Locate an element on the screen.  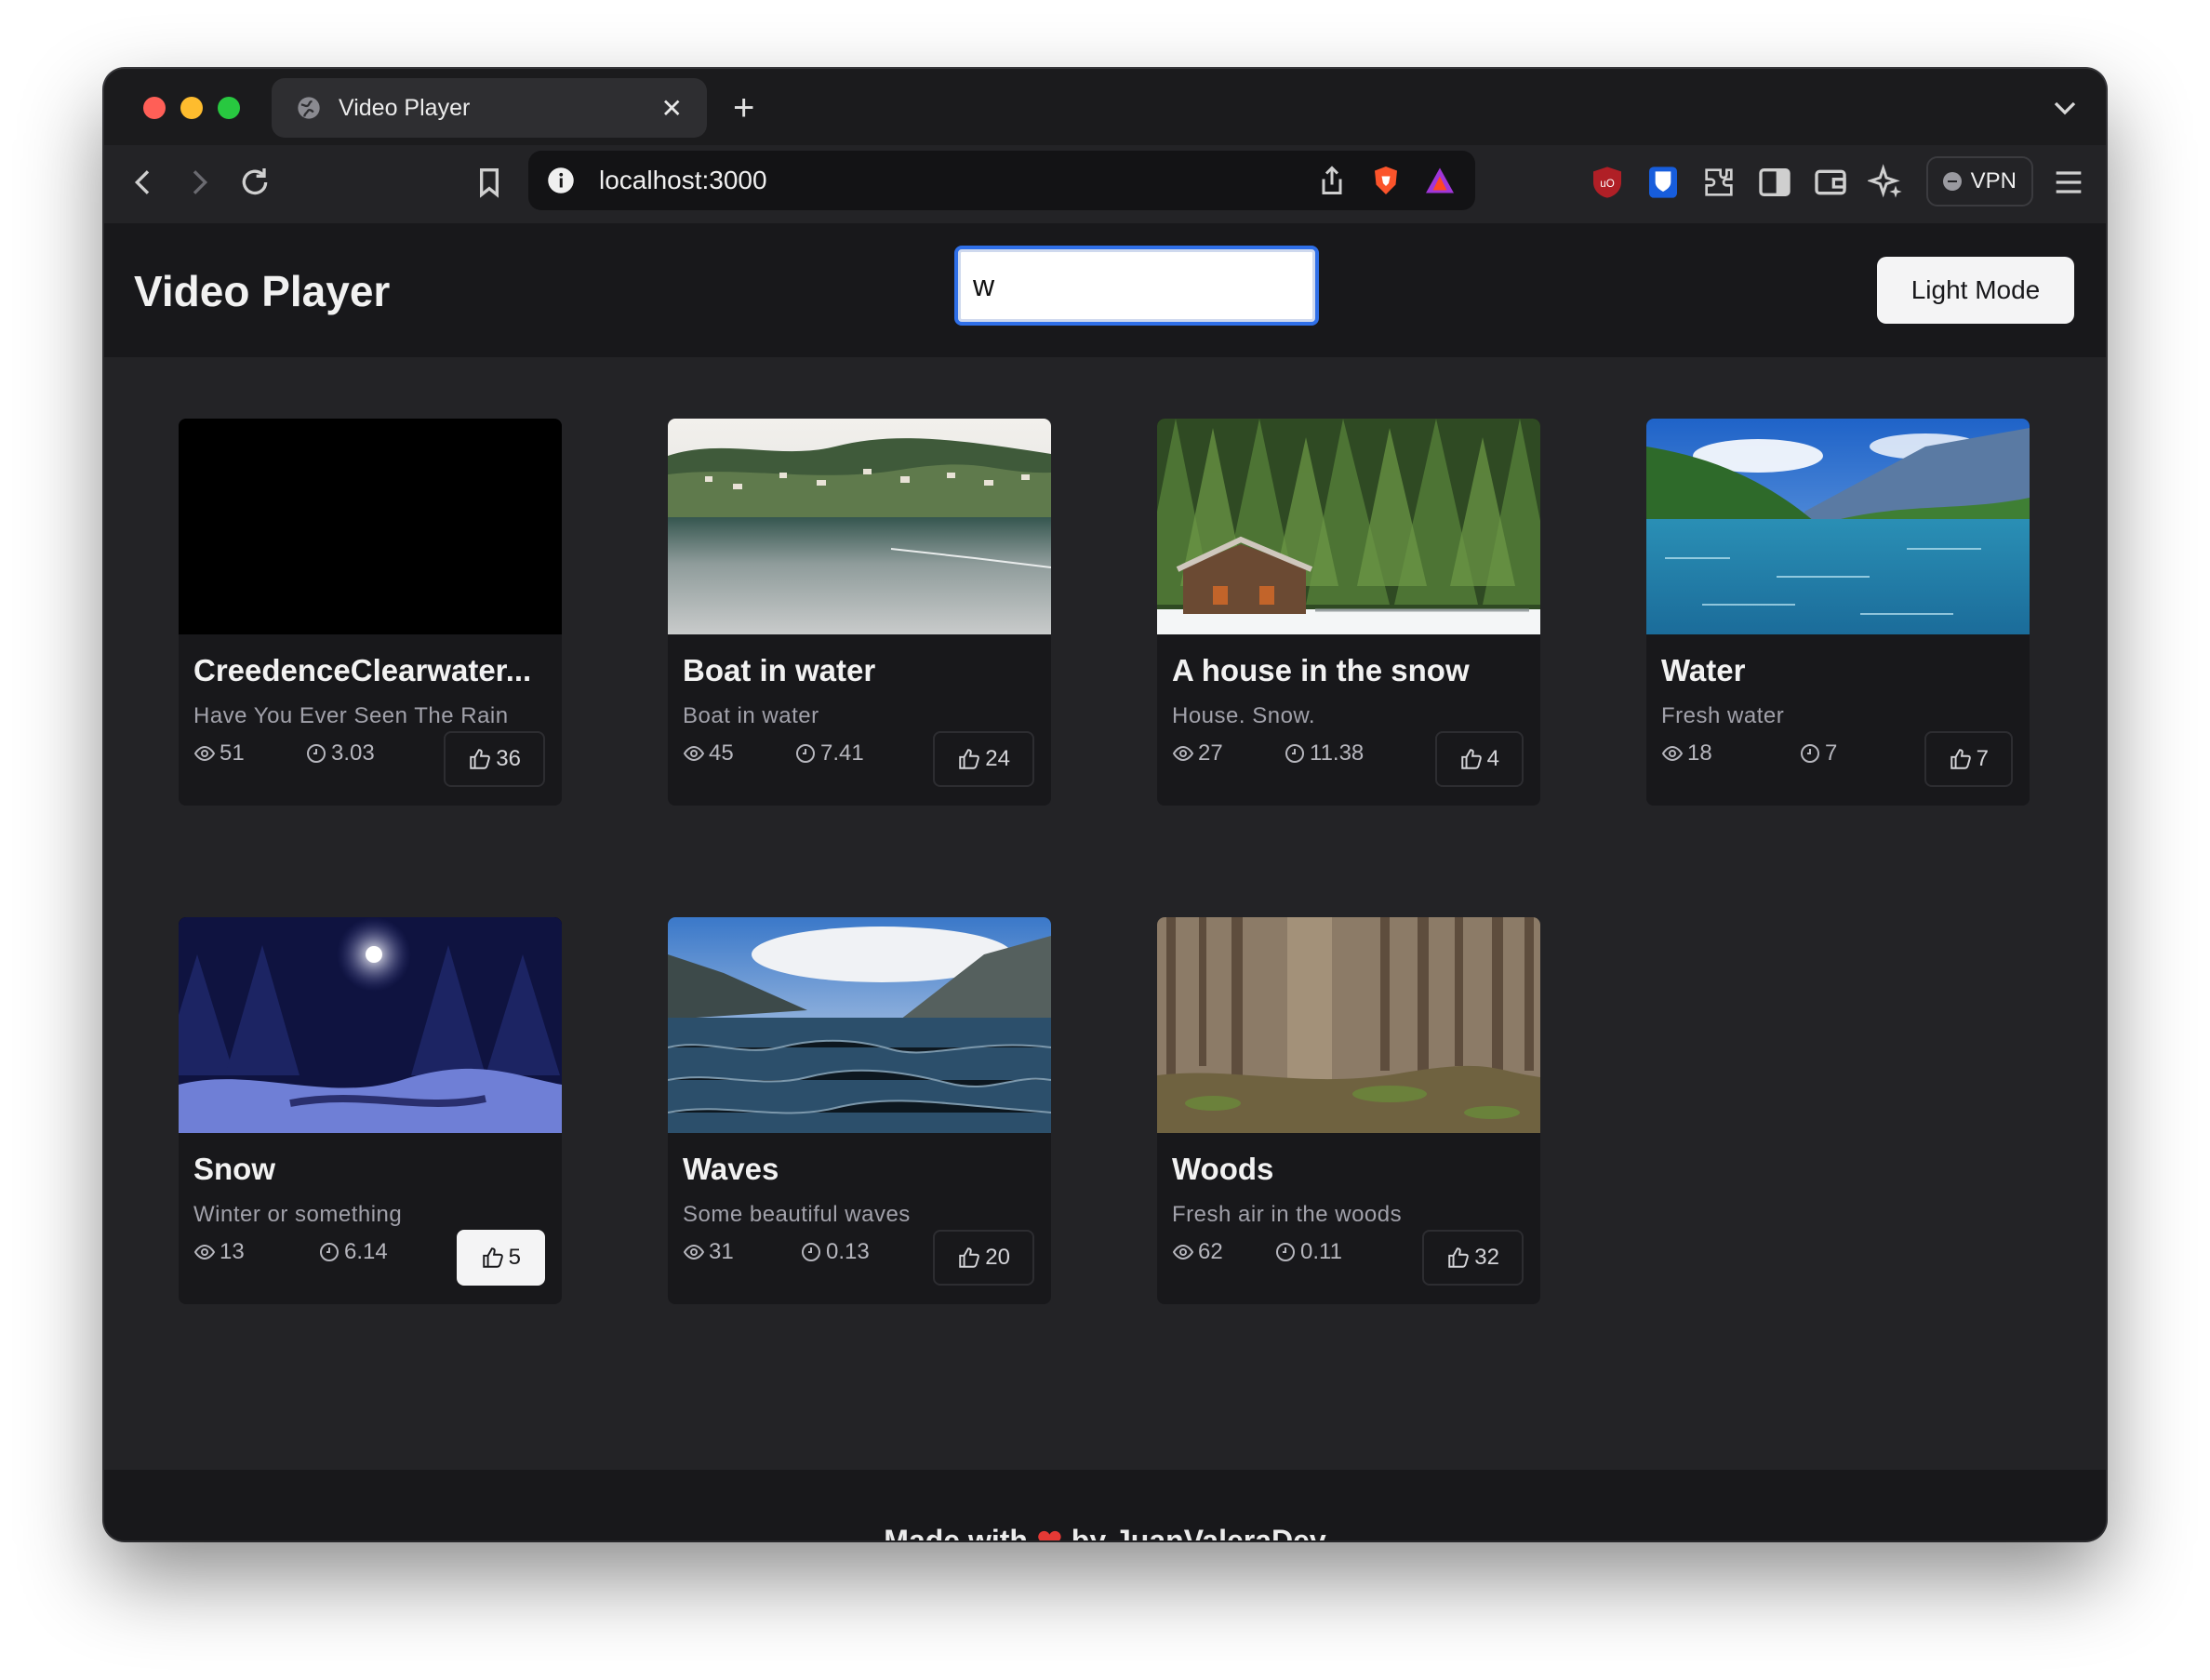
video-card: Waves Some beautiful waves 31 0.13 20 is located at coordinates (859, 1110).